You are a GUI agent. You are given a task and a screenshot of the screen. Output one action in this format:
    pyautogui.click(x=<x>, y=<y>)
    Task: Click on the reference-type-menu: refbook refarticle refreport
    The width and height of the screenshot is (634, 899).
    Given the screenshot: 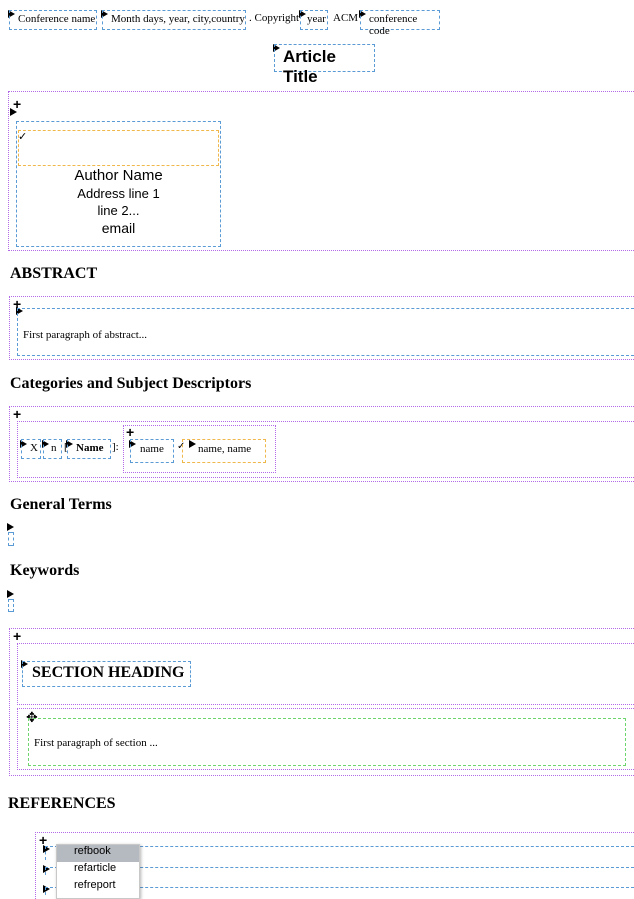 What is the action you would take?
    pyautogui.click(x=98, y=871)
    